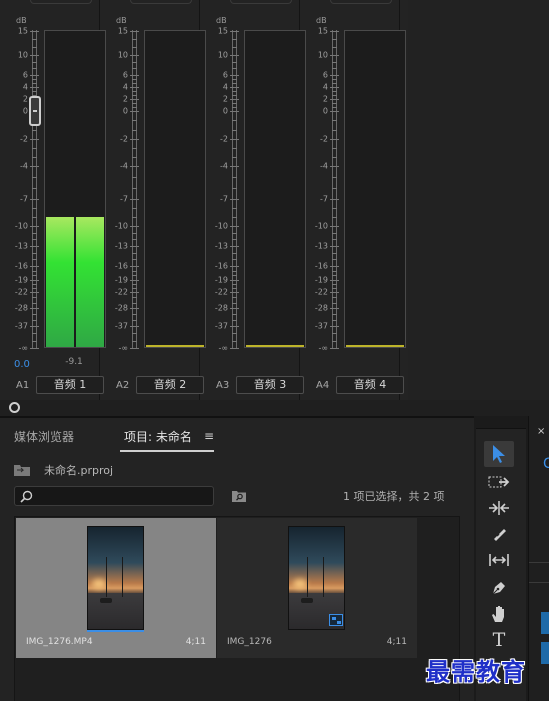  I want to click on db-tick-label: -10, so click(221, 226).